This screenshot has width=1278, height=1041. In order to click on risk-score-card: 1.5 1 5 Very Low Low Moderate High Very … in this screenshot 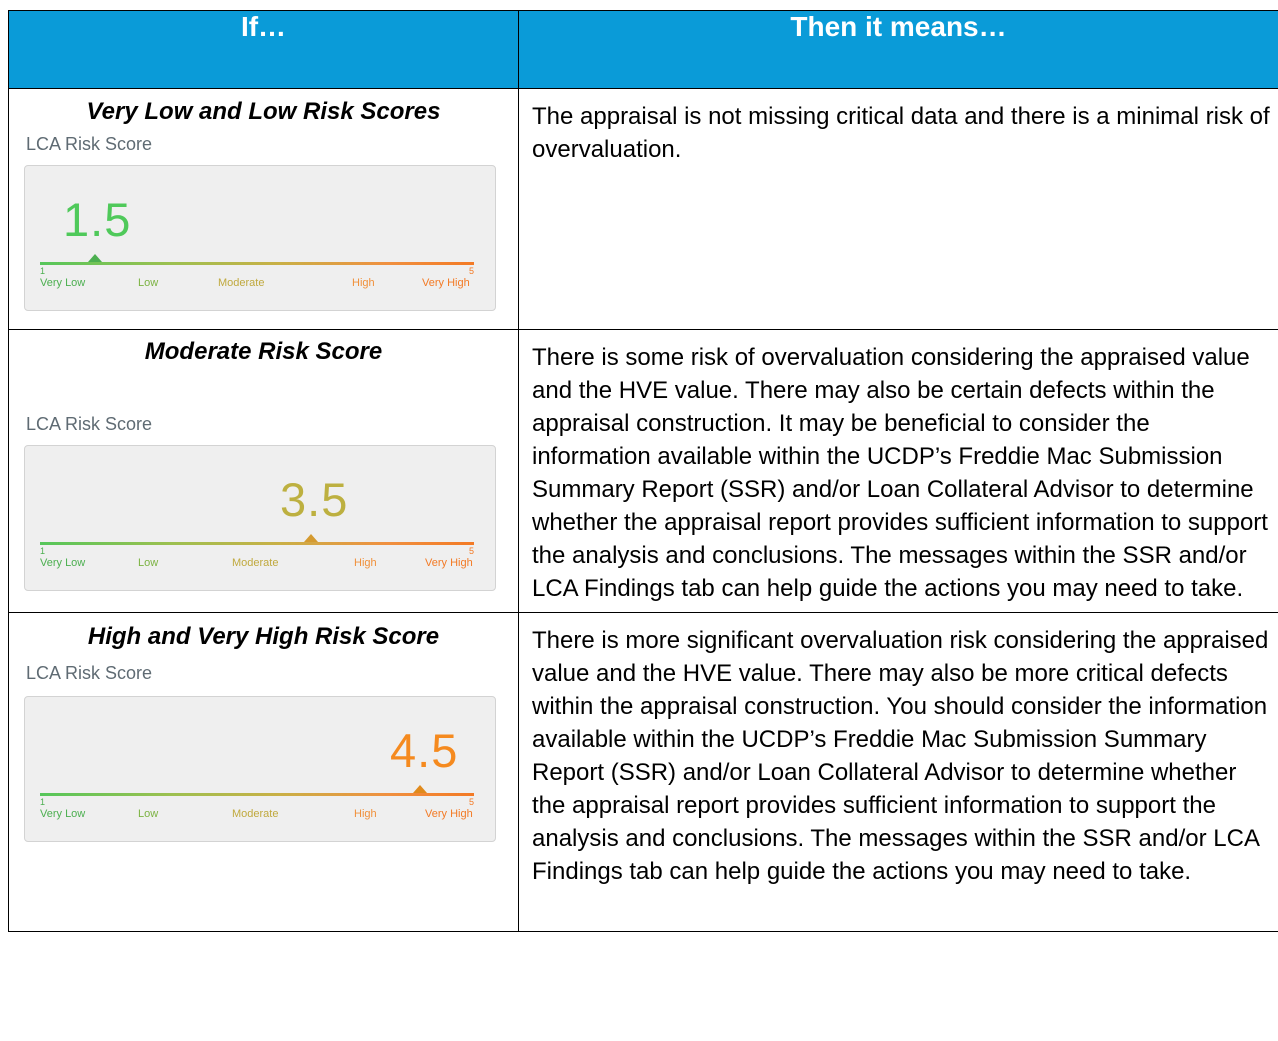, I will do `click(260, 238)`.